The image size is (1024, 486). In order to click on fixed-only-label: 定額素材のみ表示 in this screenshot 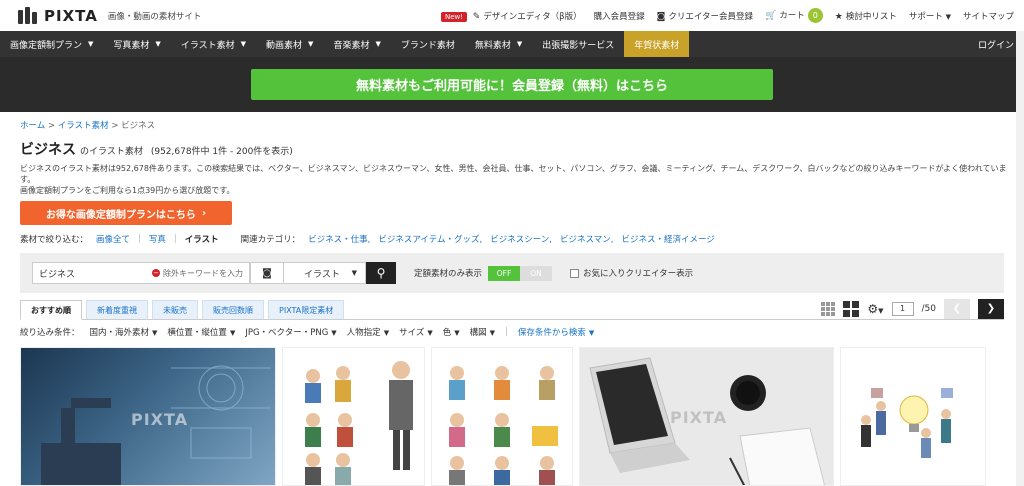, I will do `click(448, 274)`.